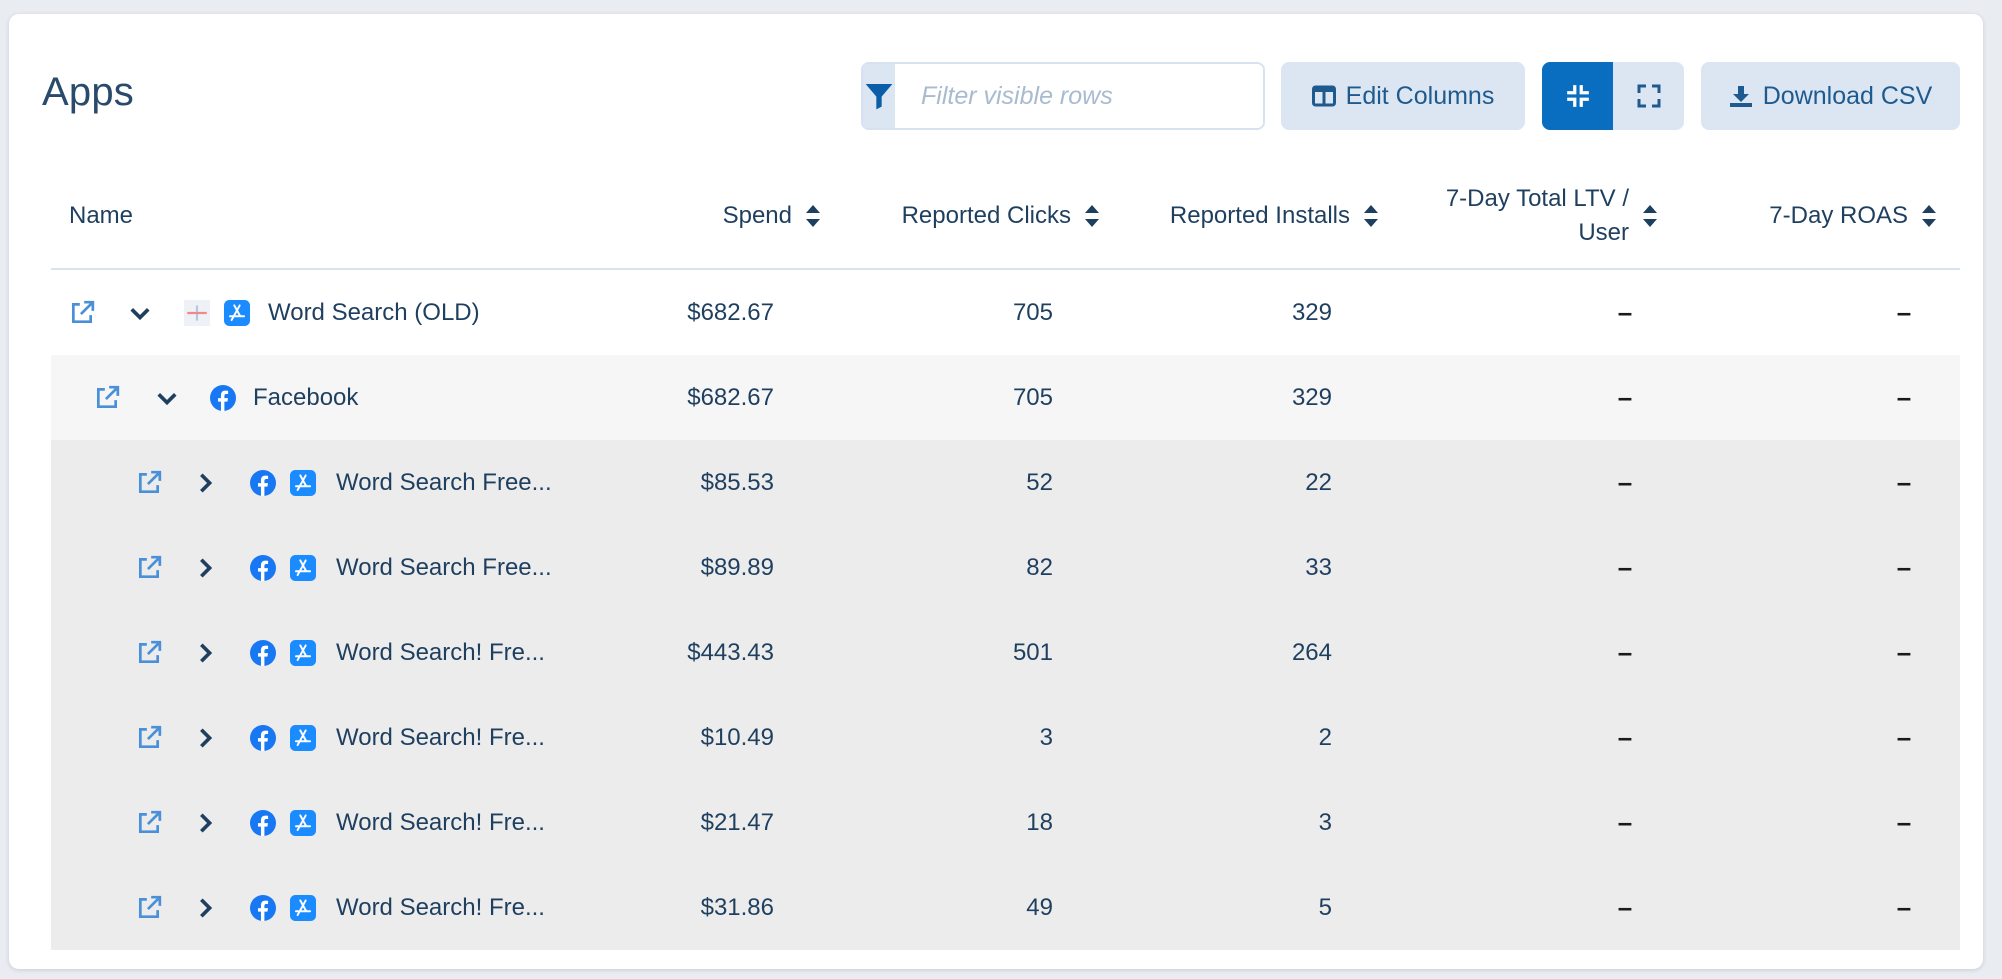 The image size is (2002, 979). I want to click on clicks-cell: 501, so click(1032, 652).